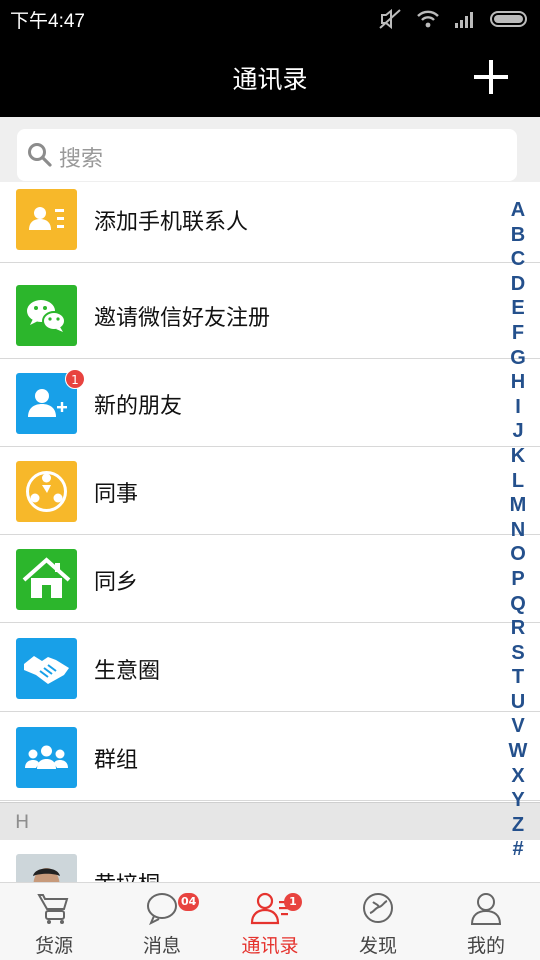 Image resolution: width=540 pixels, height=960 pixels. I want to click on colleagues-icon, so click(46, 491).